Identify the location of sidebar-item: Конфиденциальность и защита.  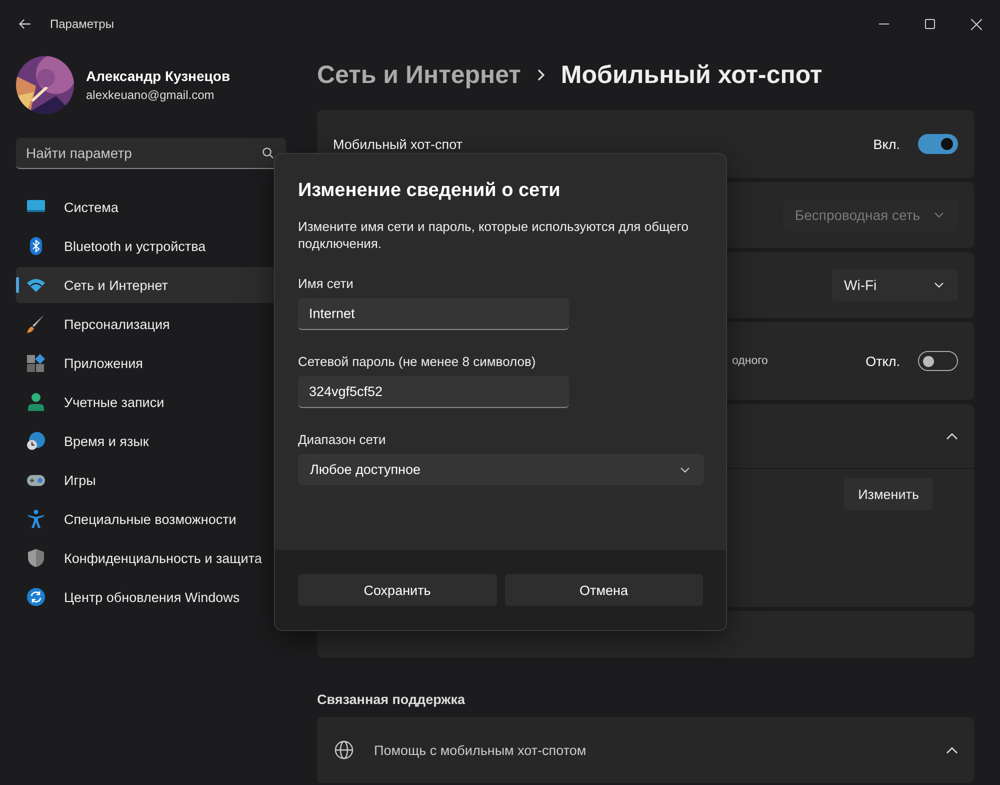
(151, 558).